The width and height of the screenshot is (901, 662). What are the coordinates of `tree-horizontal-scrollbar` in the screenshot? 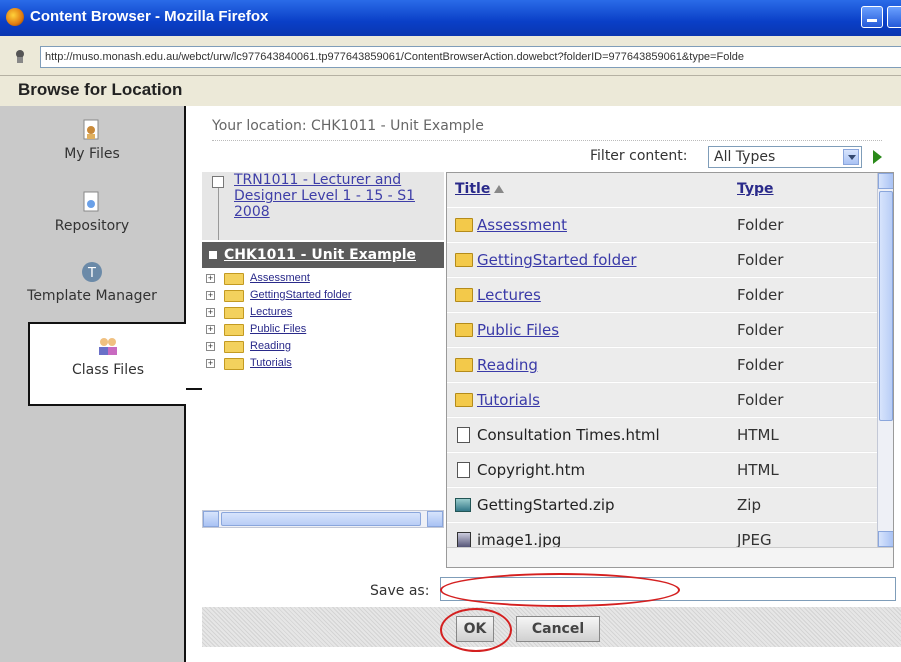 It's located at (323, 519).